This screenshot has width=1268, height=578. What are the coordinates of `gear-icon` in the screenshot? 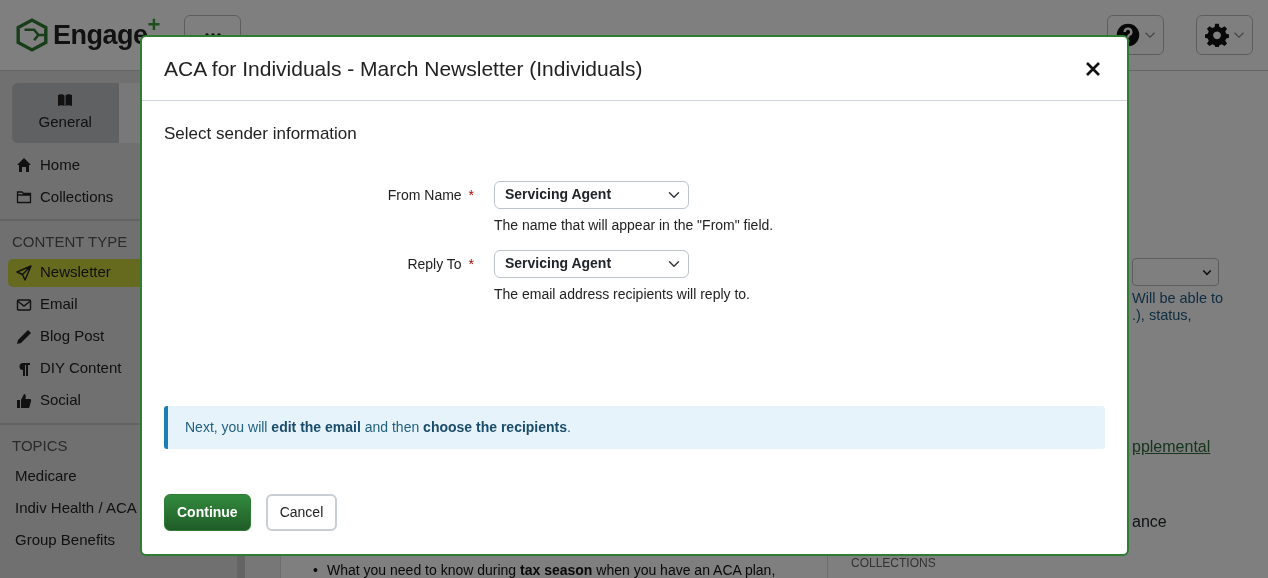 It's located at (1216, 35).